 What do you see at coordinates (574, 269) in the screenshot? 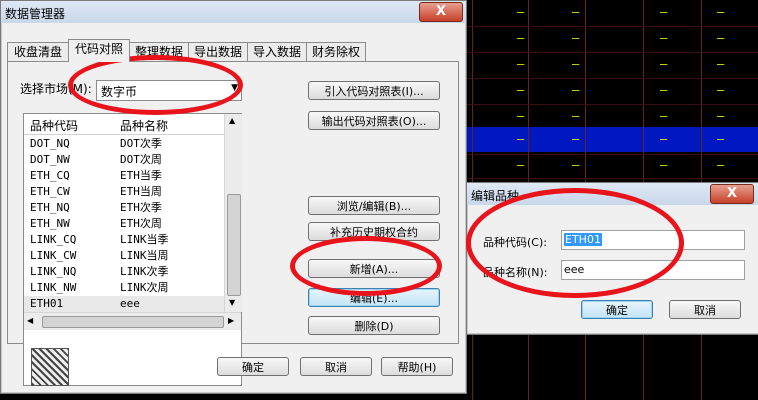
I see `name-field-value: eee` at bounding box center [574, 269].